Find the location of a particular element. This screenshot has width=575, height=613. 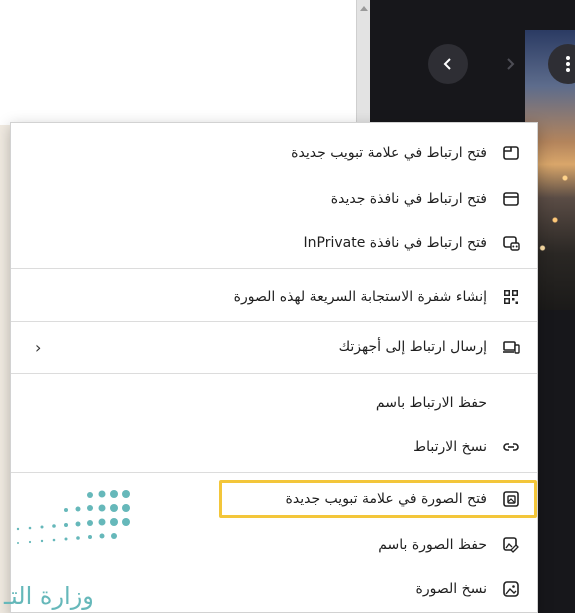

submenu-chevron-icon: ‹ is located at coordinates (38, 347).